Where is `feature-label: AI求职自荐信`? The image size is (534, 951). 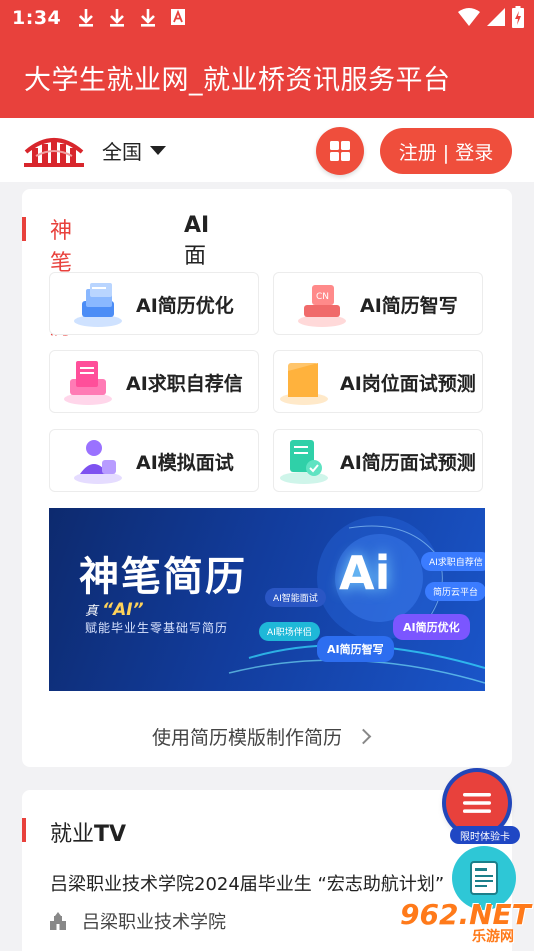 feature-label: AI求职自荐信 is located at coordinates (184, 384).